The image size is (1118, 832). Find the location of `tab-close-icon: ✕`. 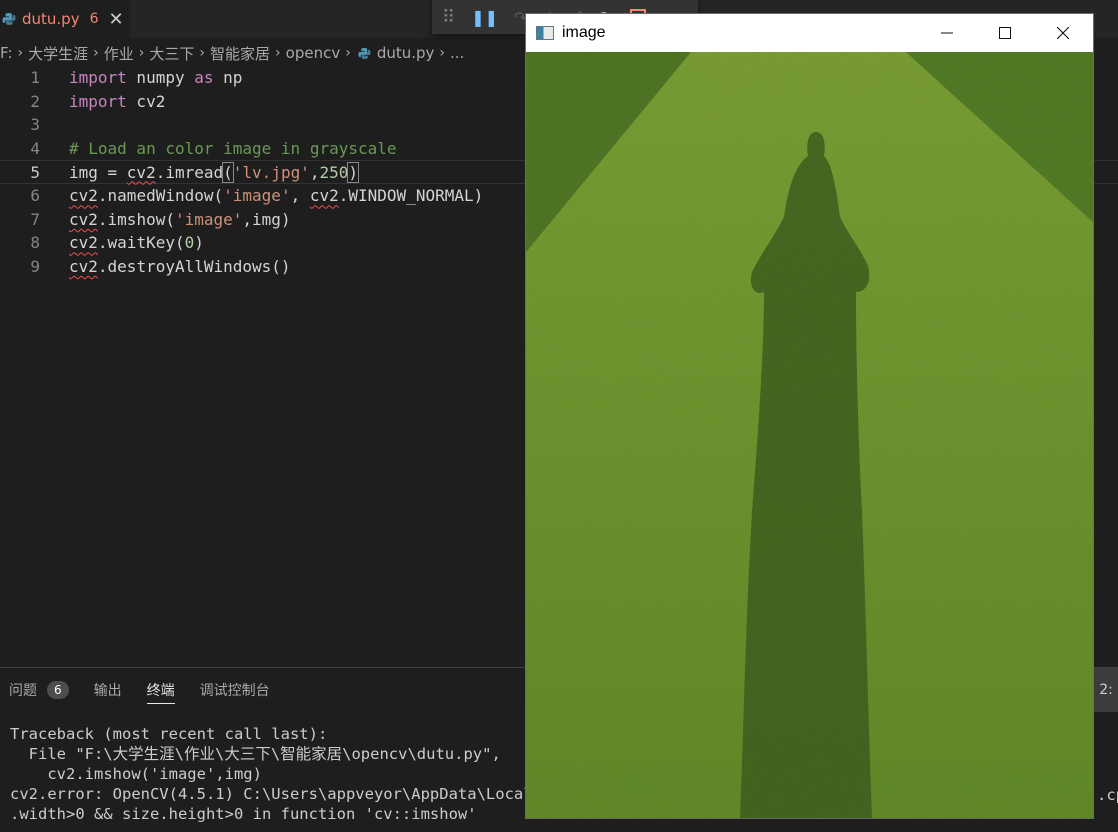

tab-close-icon: ✕ is located at coordinates (116, 19).